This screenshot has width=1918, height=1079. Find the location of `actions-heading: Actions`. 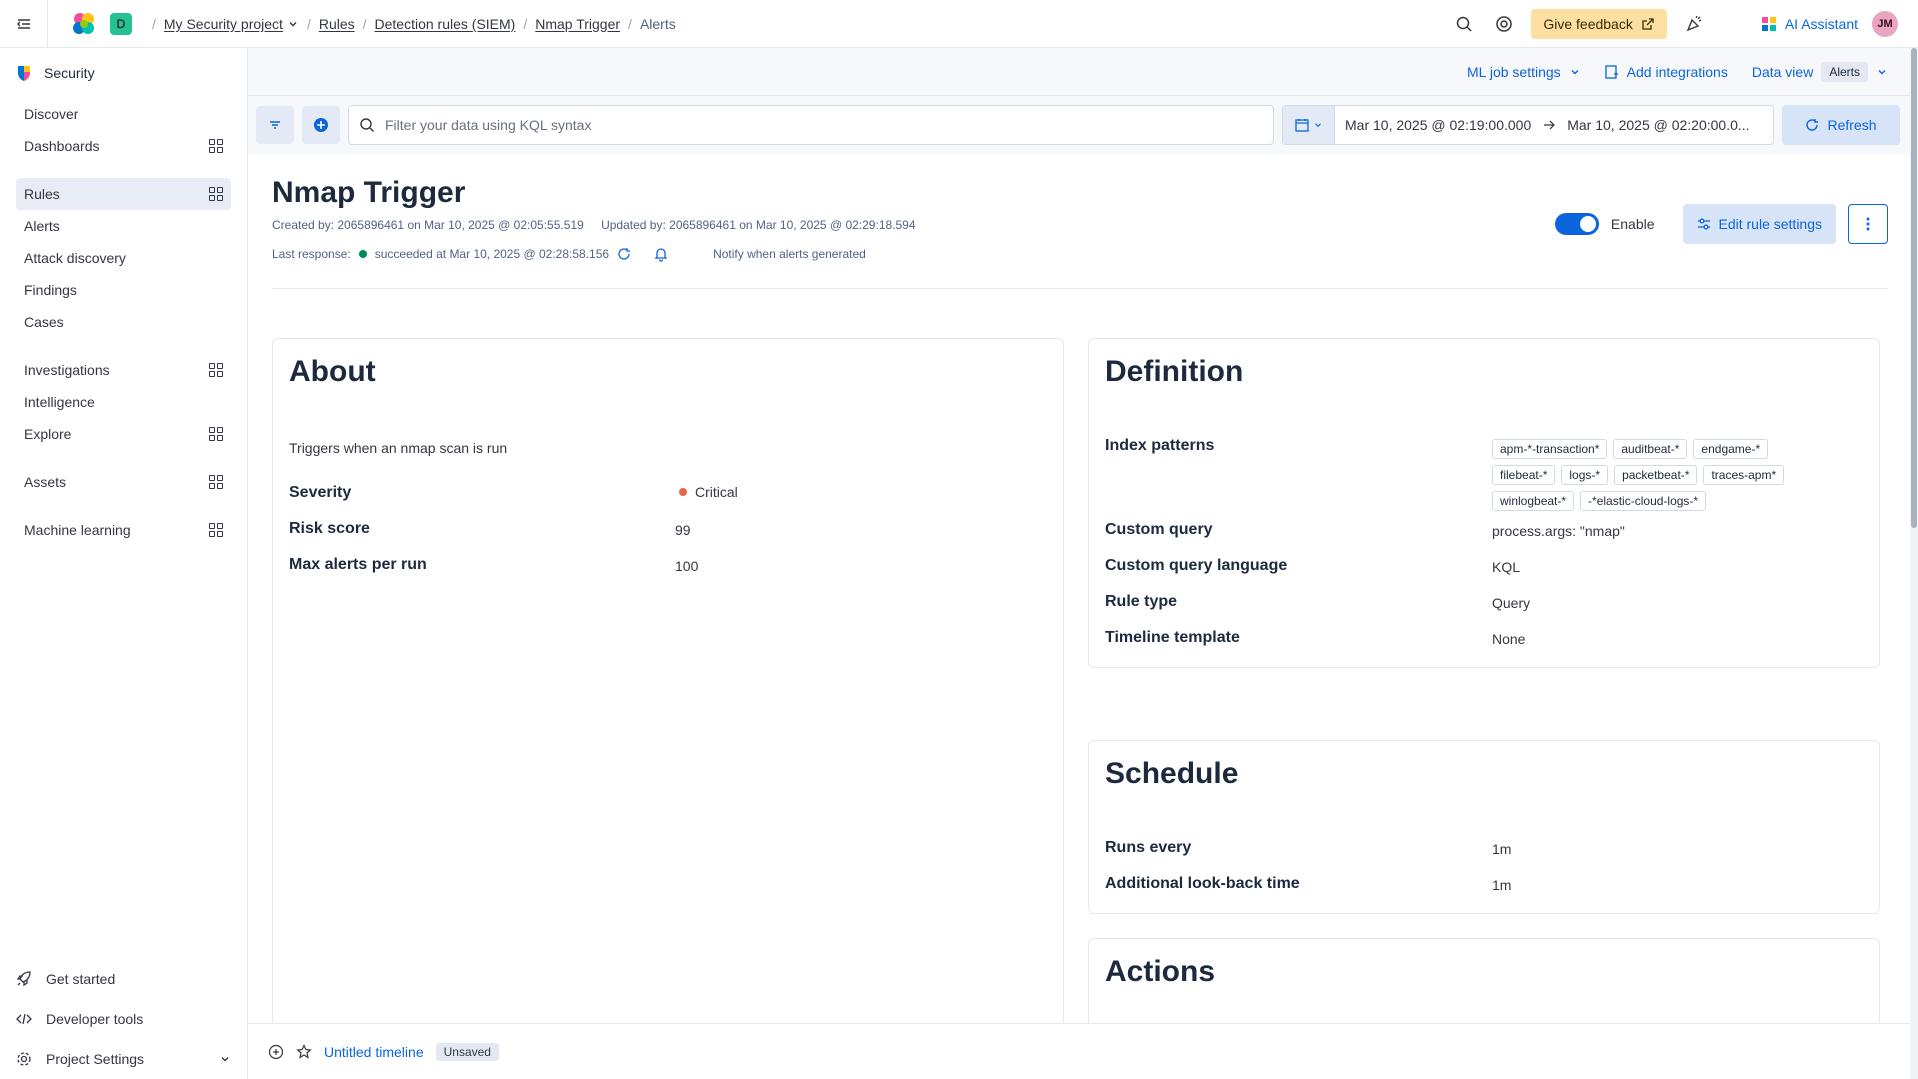

actions-heading: Actions is located at coordinates (1160, 971).